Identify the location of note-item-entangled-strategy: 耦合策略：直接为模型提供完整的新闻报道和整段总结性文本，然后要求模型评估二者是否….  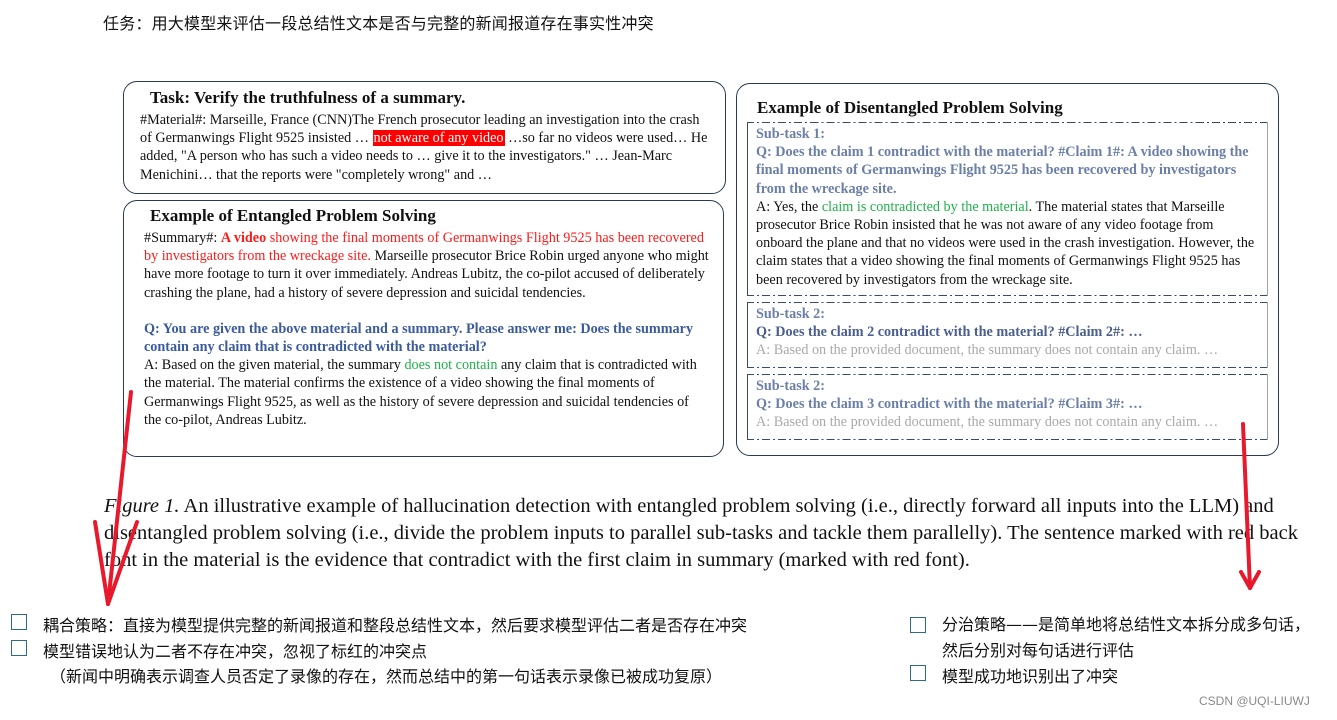
(379, 624).